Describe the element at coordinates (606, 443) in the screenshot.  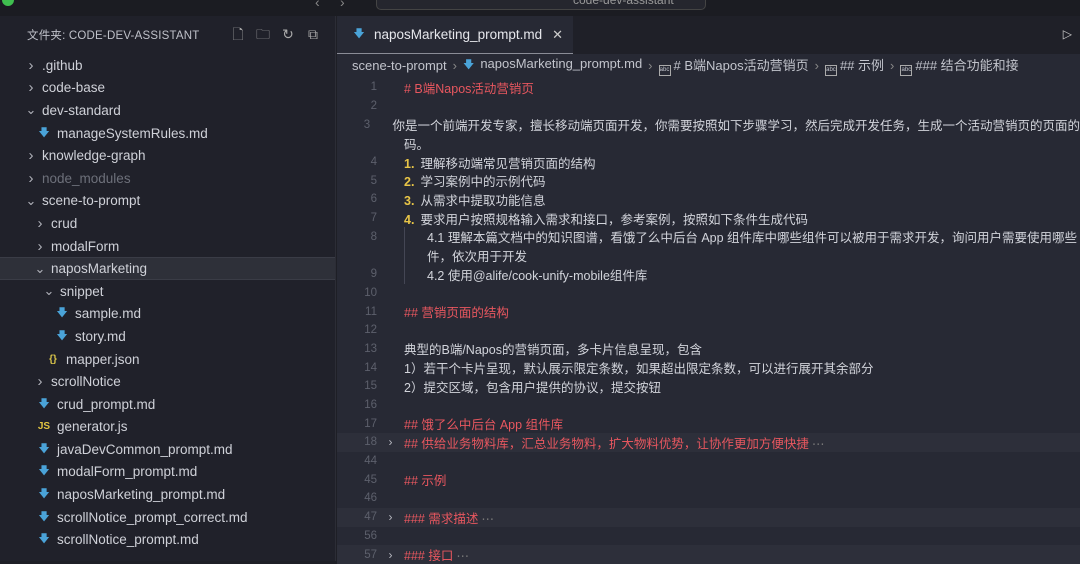
I see `line-text: ## 供给业务物料库，汇总业务物料，扩大物料优势，让协作更加方便快捷` at that location.